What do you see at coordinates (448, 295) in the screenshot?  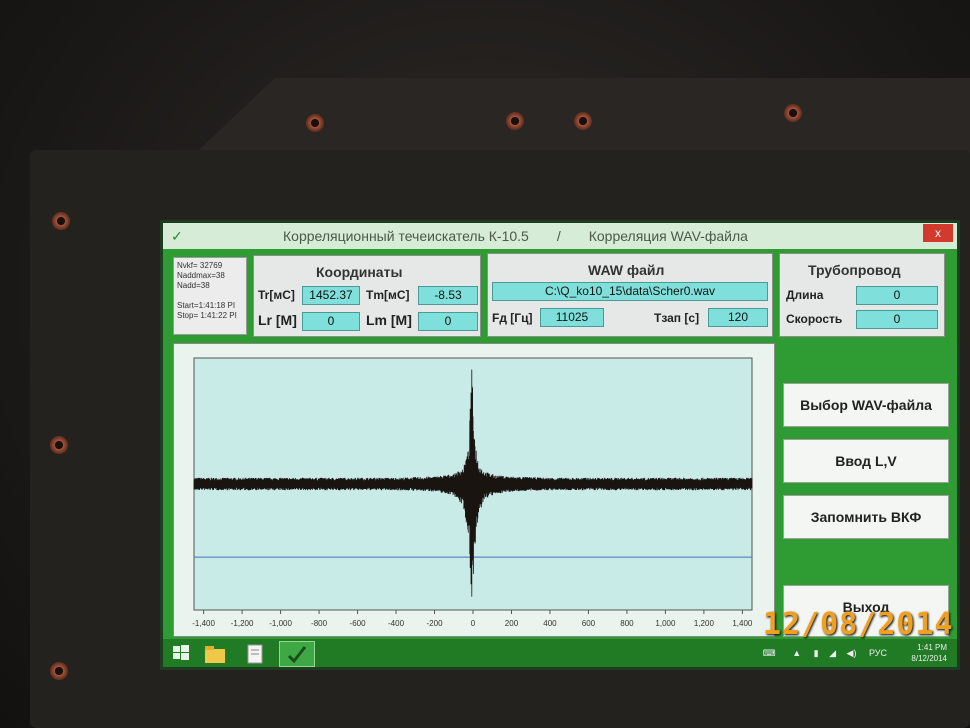 I see `tm-value: -8.53` at bounding box center [448, 295].